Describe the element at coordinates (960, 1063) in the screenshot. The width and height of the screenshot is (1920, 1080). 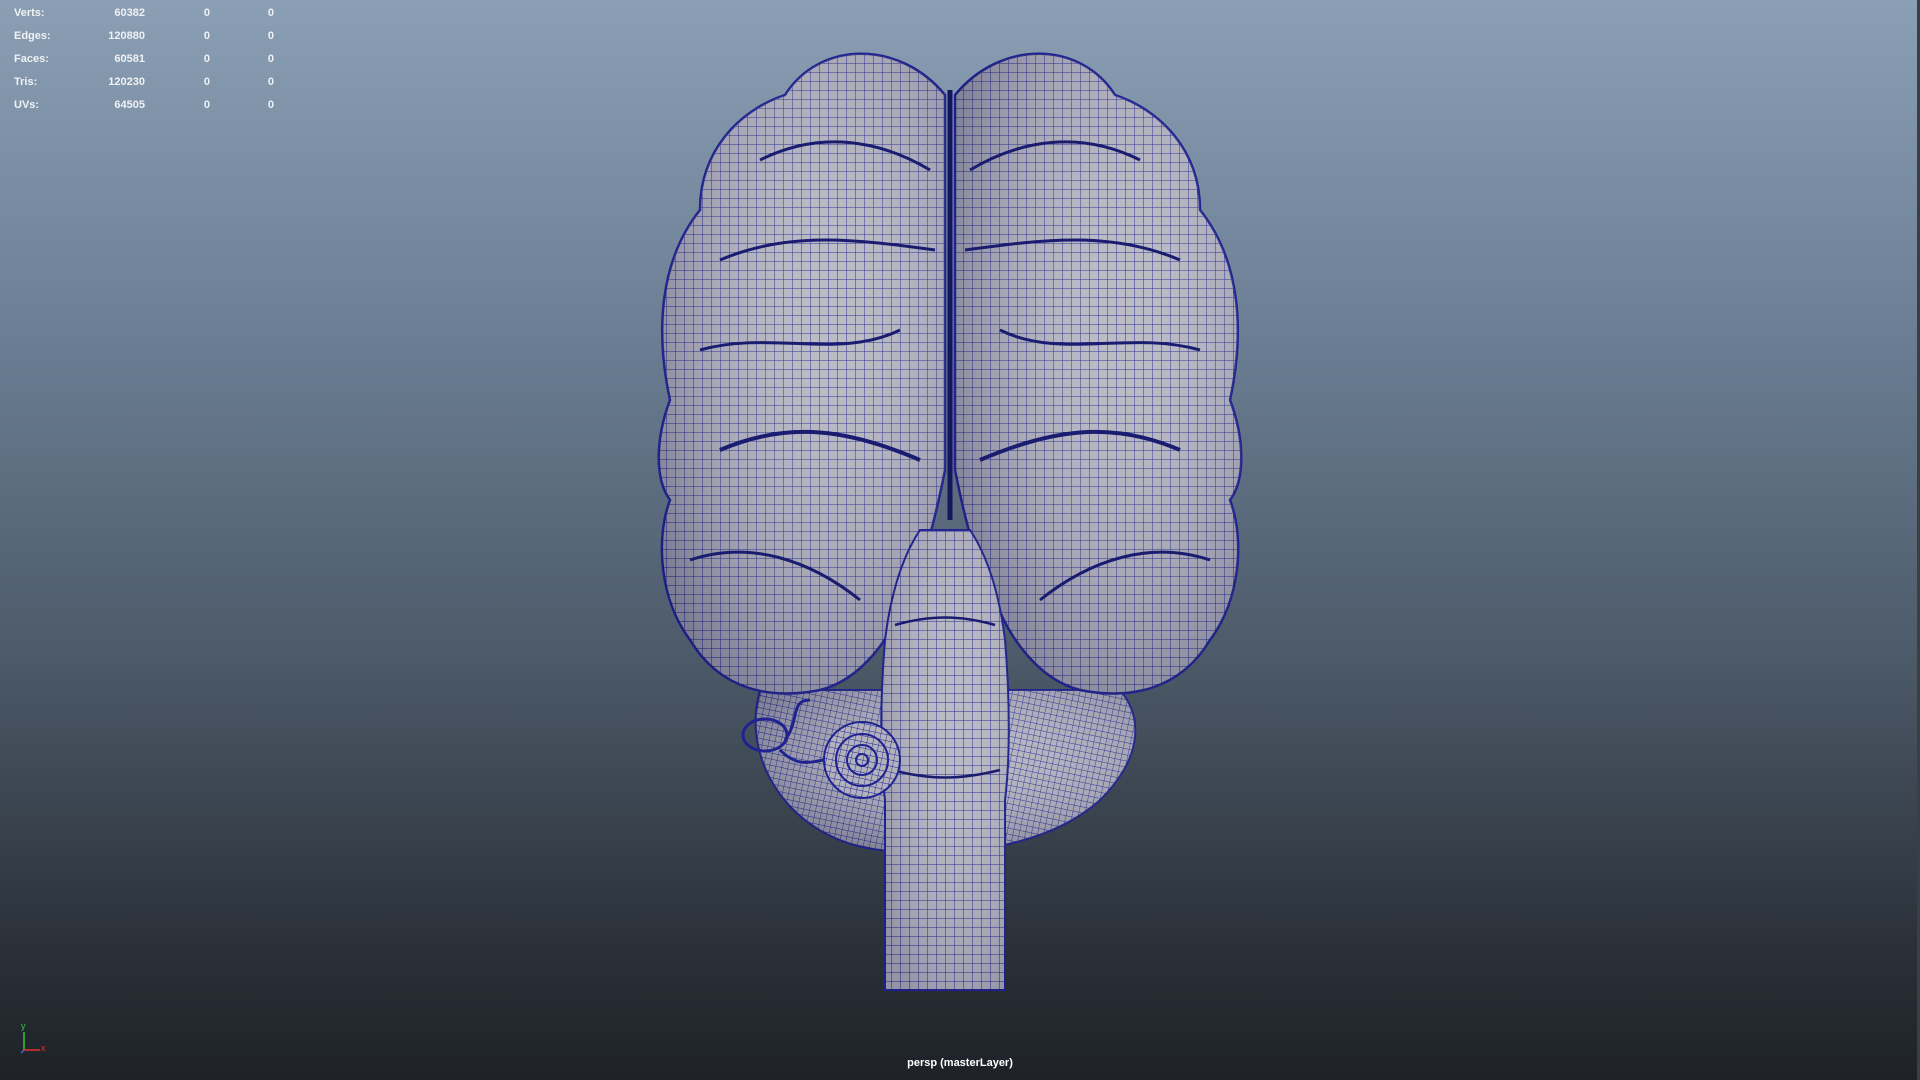
I see `camera-name-label: persp (masterLayer)` at that location.